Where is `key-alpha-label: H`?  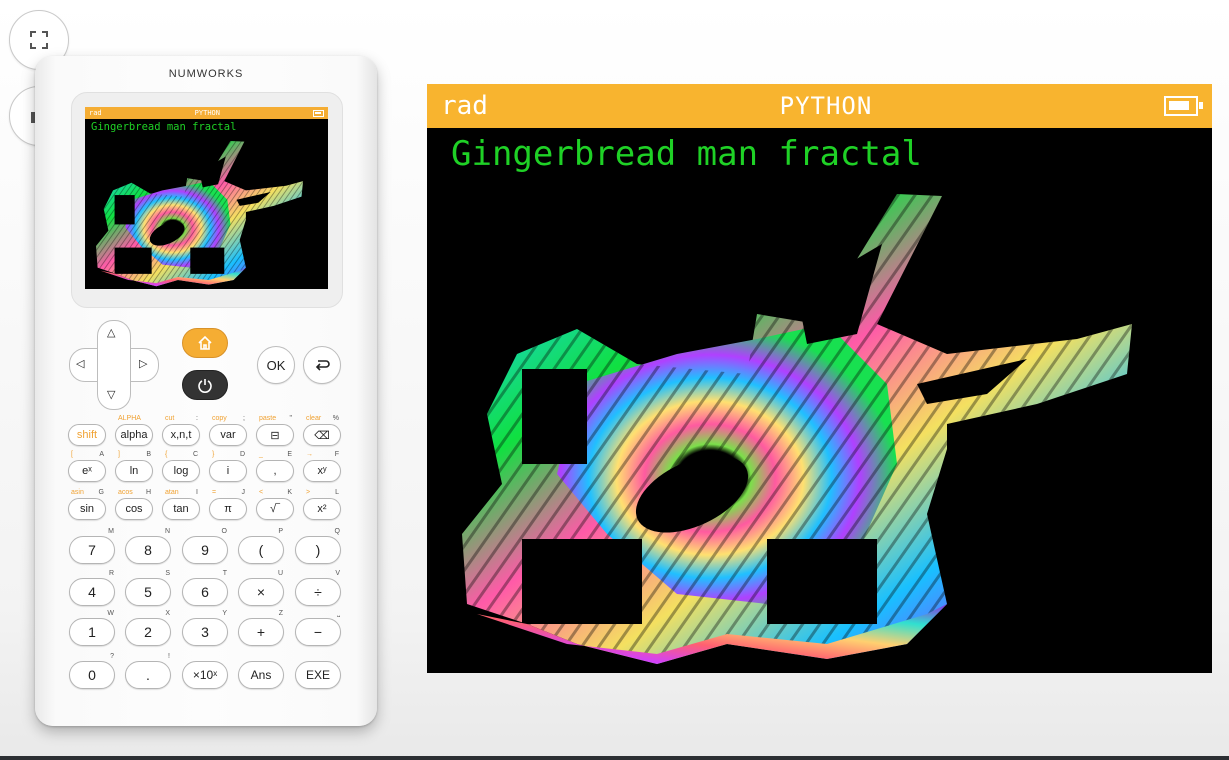 key-alpha-label: H is located at coordinates (148, 492).